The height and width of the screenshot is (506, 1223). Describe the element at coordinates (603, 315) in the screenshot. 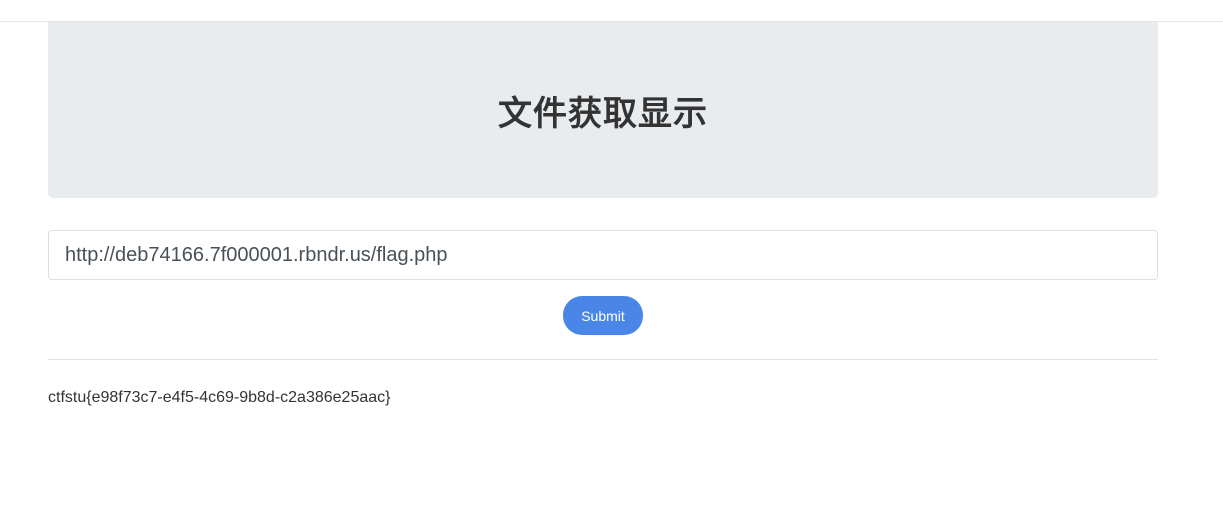

I see `submit-button: Submit` at that location.